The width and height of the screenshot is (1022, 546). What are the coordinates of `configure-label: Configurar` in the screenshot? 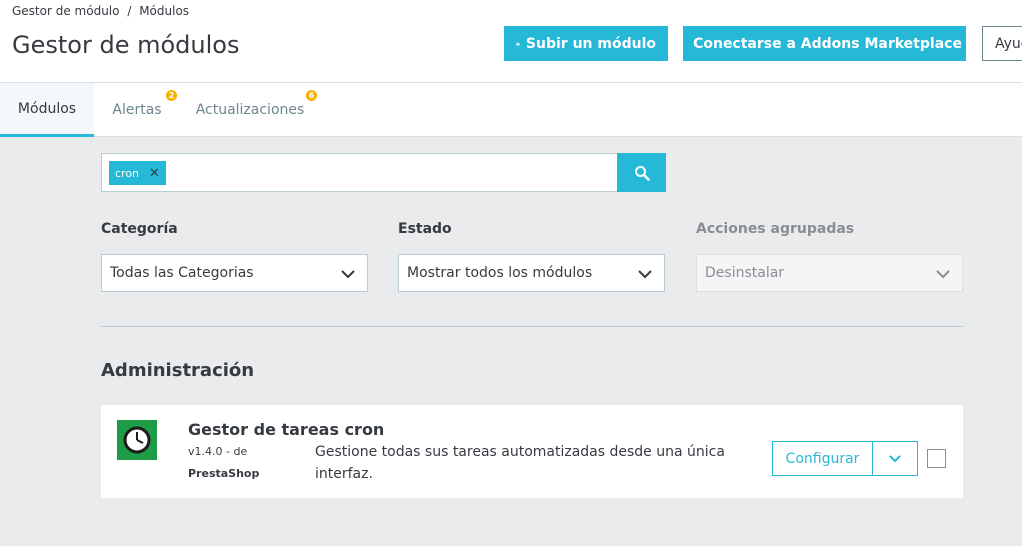 It's located at (822, 458).